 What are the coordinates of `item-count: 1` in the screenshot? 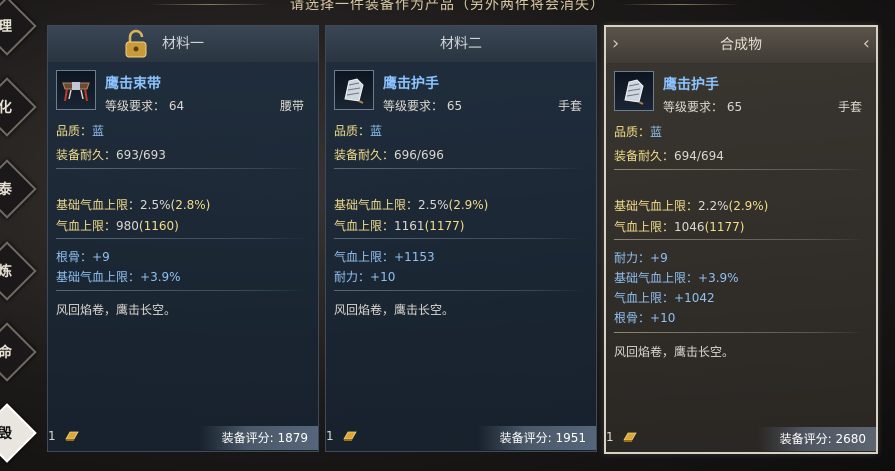 It's located at (52, 436).